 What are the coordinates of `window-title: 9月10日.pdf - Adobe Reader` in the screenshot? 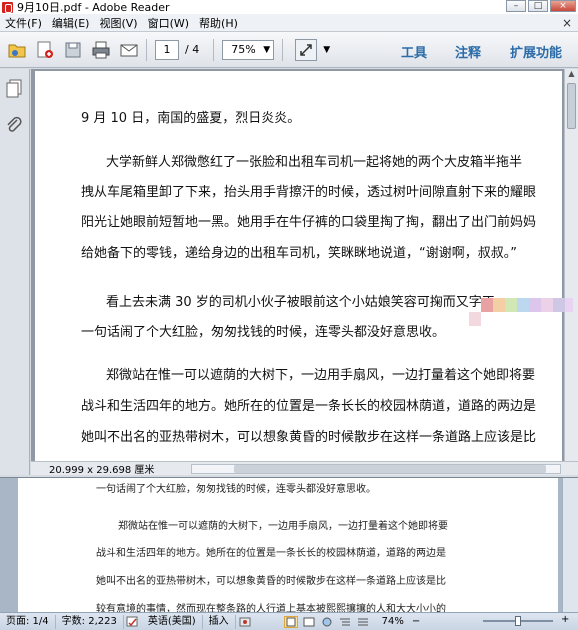 It's located at (93, 7).